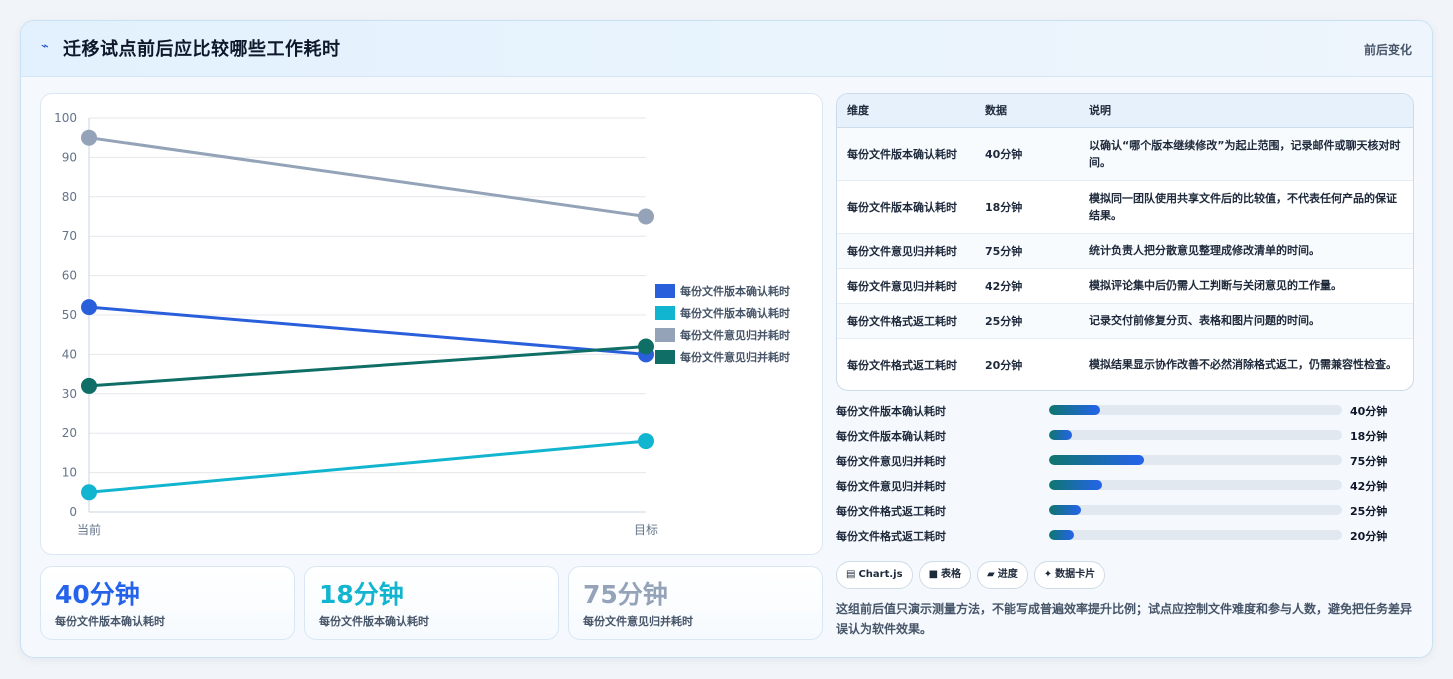 Image resolution: width=1453 pixels, height=679 pixels. What do you see at coordinates (97, 594) in the screenshot?
I see `stat-value: 40分钟` at bounding box center [97, 594].